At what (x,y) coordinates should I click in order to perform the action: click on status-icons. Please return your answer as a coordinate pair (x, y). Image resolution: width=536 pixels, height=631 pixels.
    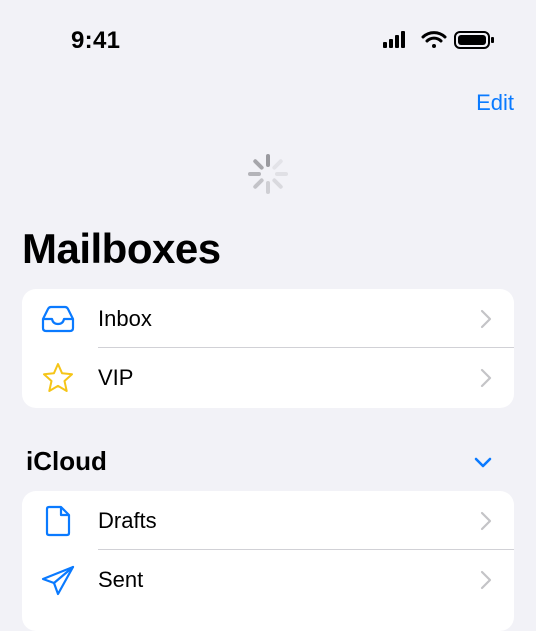
    Looking at the image, I should click on (438, 40).